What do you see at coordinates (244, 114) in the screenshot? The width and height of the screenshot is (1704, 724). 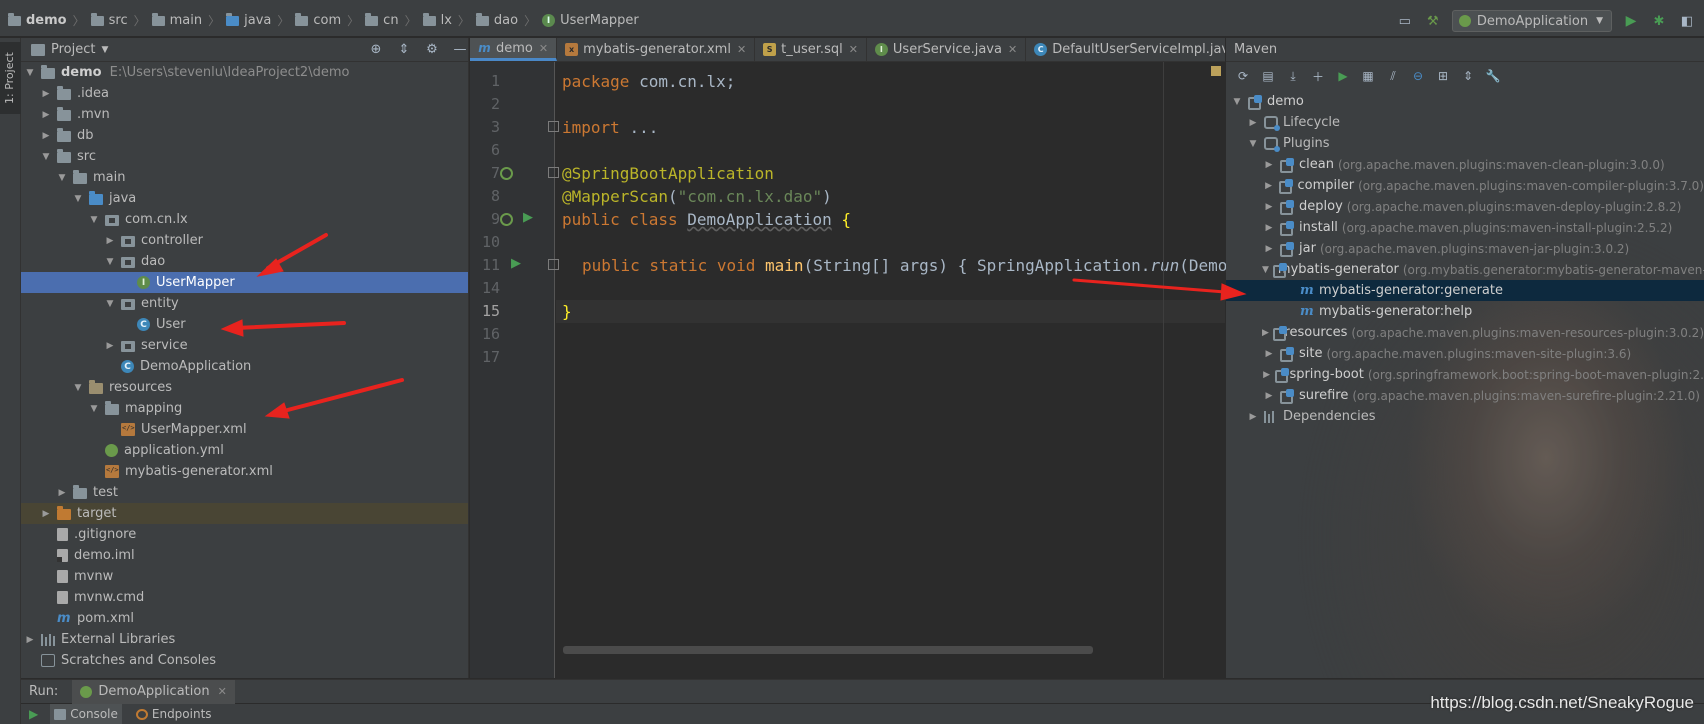 I see `tree-item-mvn: ▶ .mvn` at bounding box center [244, 114].